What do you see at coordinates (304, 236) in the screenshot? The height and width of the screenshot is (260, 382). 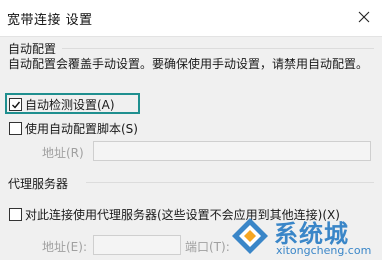 I see `site-watermark: 系统城 xitongcheng.com` at bounding box center [304, 236].